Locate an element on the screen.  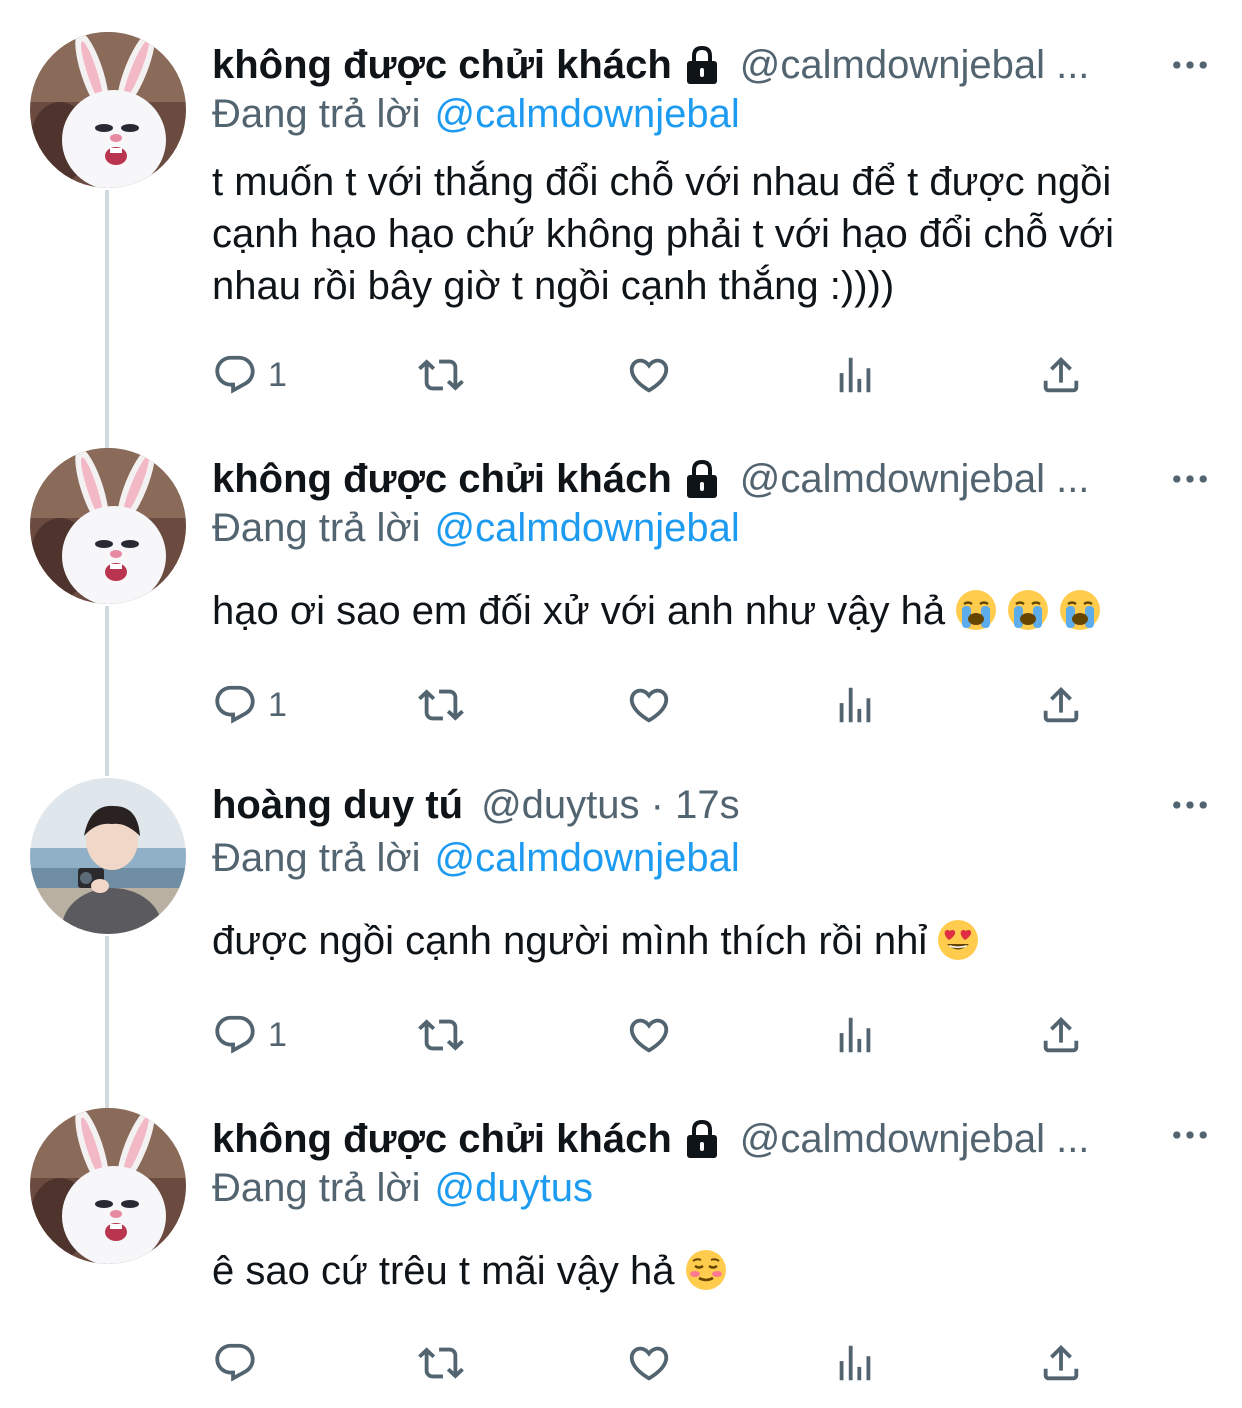
person-camera-avatar is located at coordinates (108, 856).